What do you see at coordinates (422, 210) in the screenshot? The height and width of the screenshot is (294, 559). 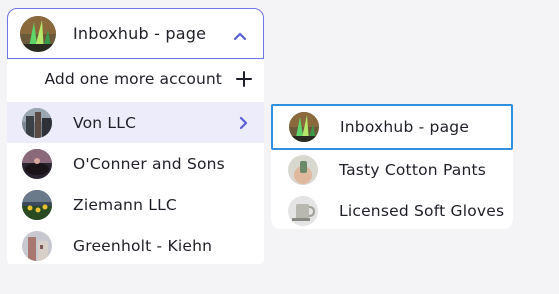 I see `page-label: Licensed Soft Gloves` at bounding box center [422, 210].